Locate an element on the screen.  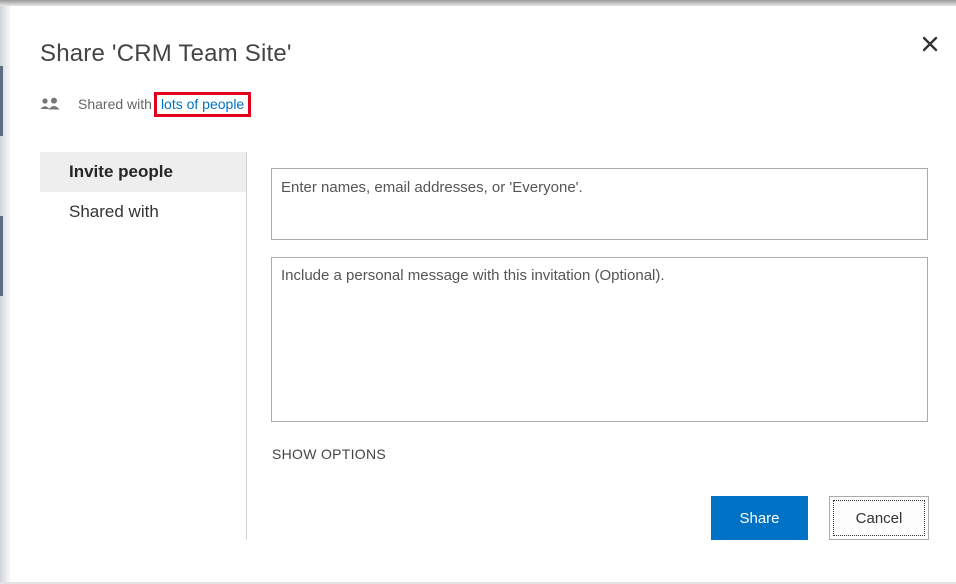
shared-with-link: lots of people is located at coordinates (202, 104).